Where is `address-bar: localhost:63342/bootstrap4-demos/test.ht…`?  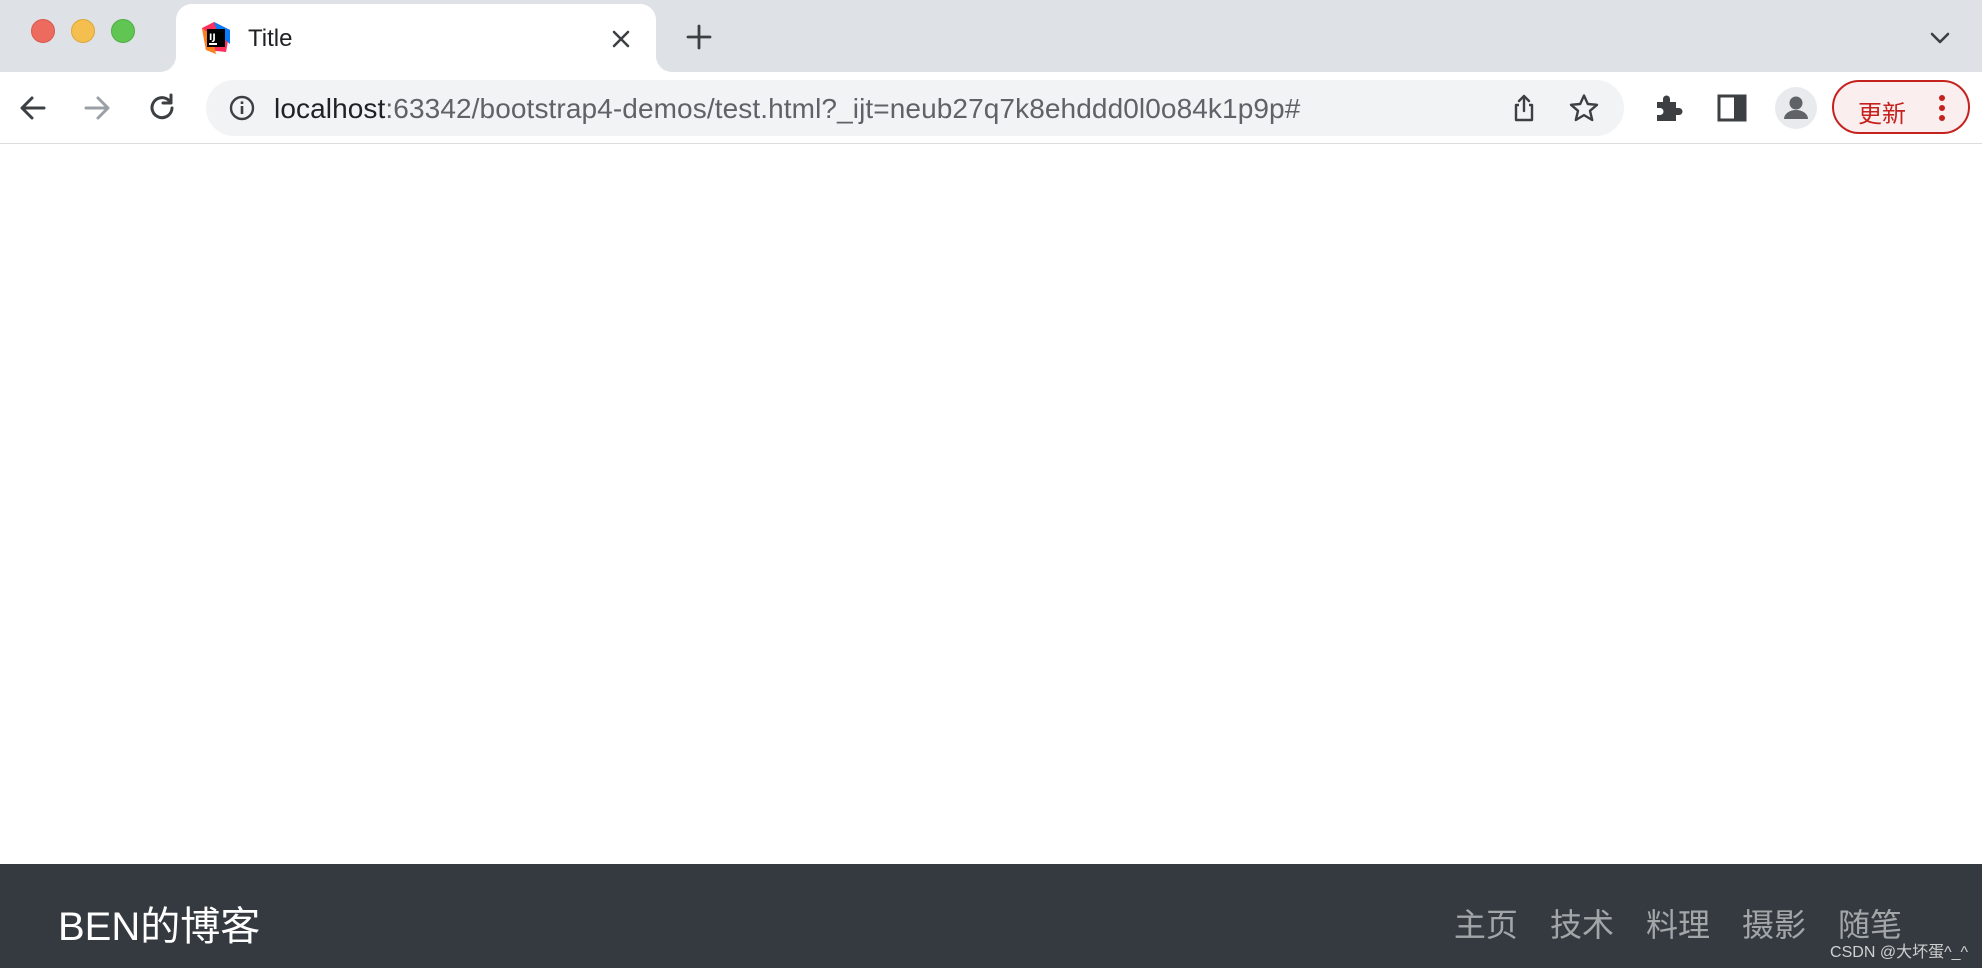 address-bar: localhost:63342/bootstrap4-demos/test.ht… is located at coordinates (915, 108).